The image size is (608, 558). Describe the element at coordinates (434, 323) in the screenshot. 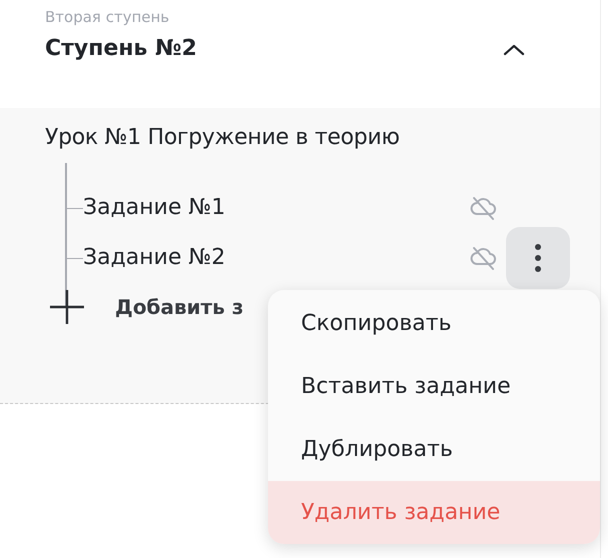

I see `menu-item: Скопировать` at that location.